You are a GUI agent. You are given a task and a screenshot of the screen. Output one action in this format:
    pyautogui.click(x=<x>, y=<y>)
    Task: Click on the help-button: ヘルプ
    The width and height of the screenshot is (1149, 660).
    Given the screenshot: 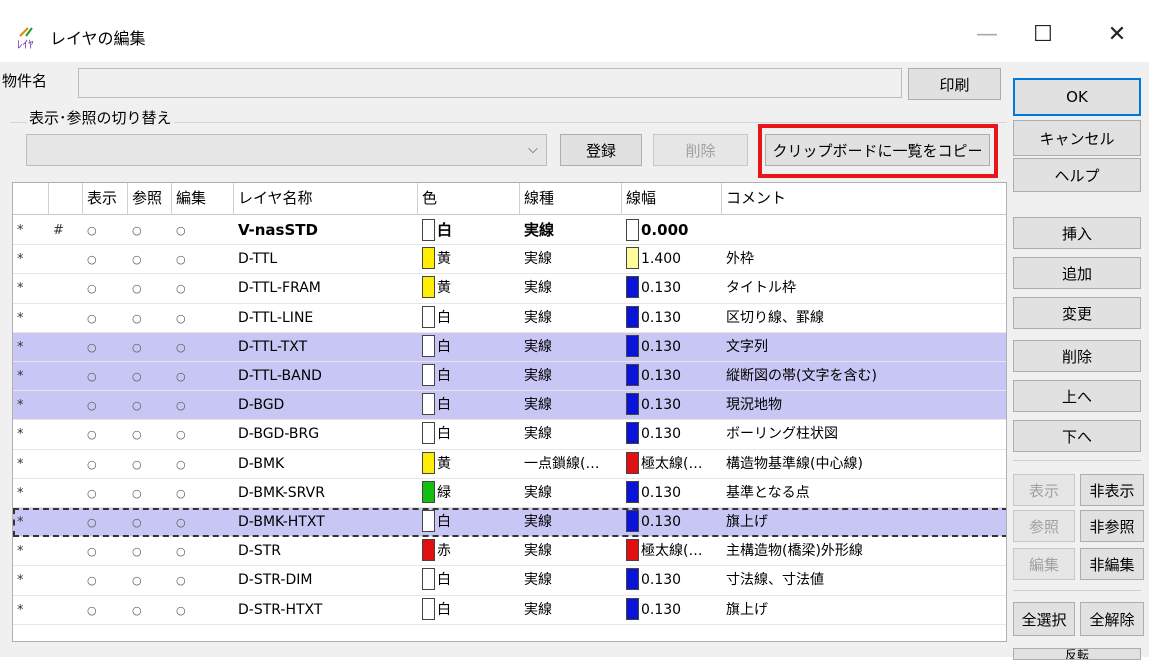 What is the action you would take?
    pyautogui.click(x=1077, y=175)
    